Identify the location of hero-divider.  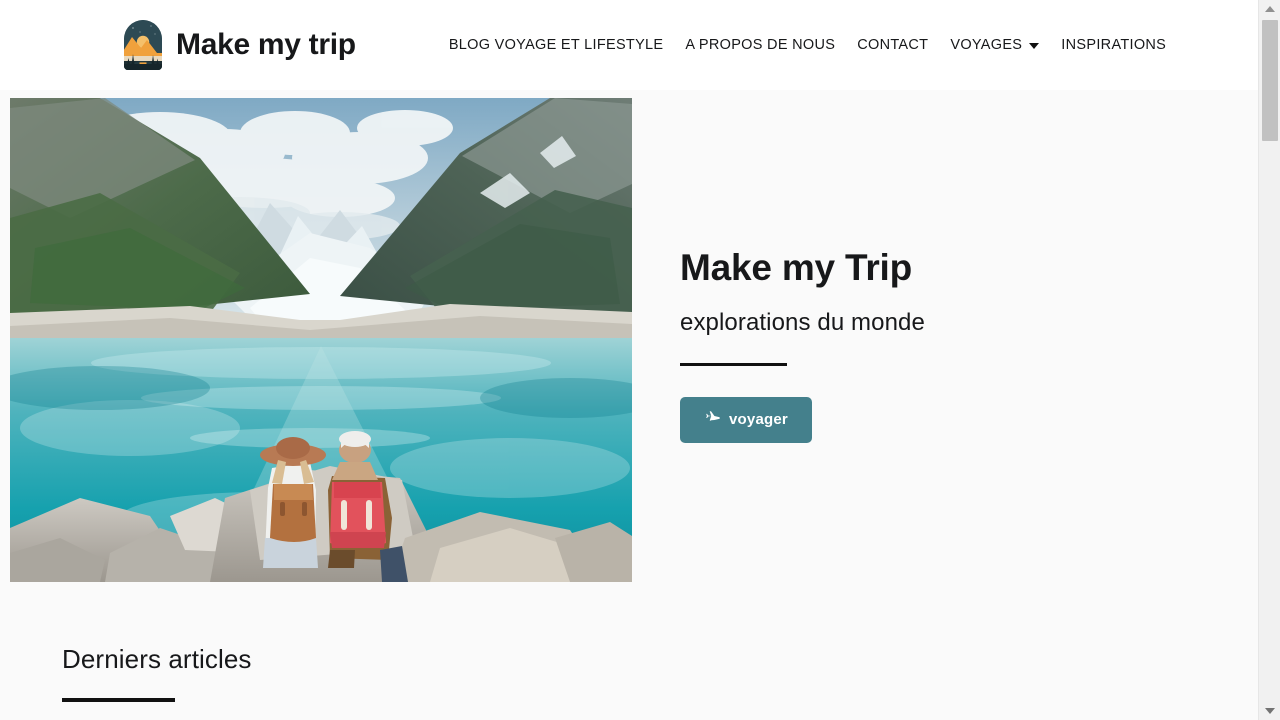
(733, 364).